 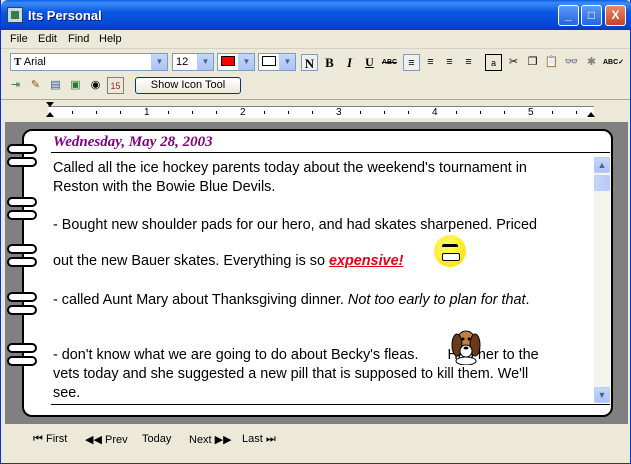 I want to click on show-icon-tool-button: Show Icon Tool, so click(x=188, y=85).